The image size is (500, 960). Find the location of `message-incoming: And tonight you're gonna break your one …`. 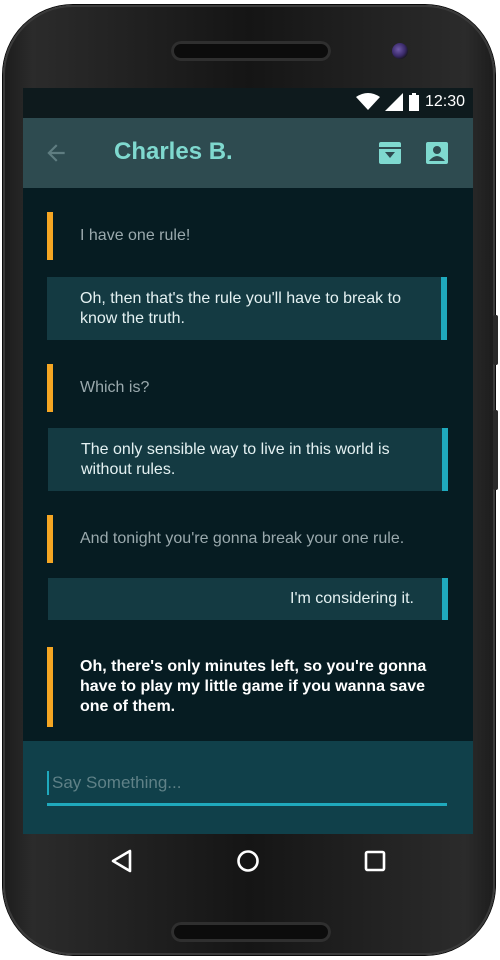

message-incoming: And tonight you're gonna break your one … is located at coordinates (242, 539).